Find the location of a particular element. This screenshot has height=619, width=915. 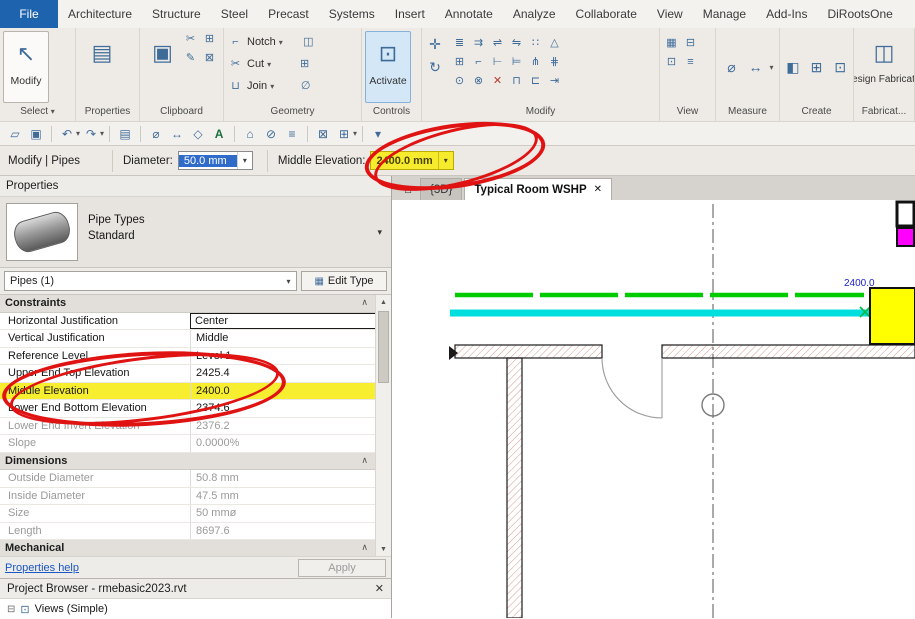

trim-extend-single-icon: ⊢ is located at coordinates (497, 62).